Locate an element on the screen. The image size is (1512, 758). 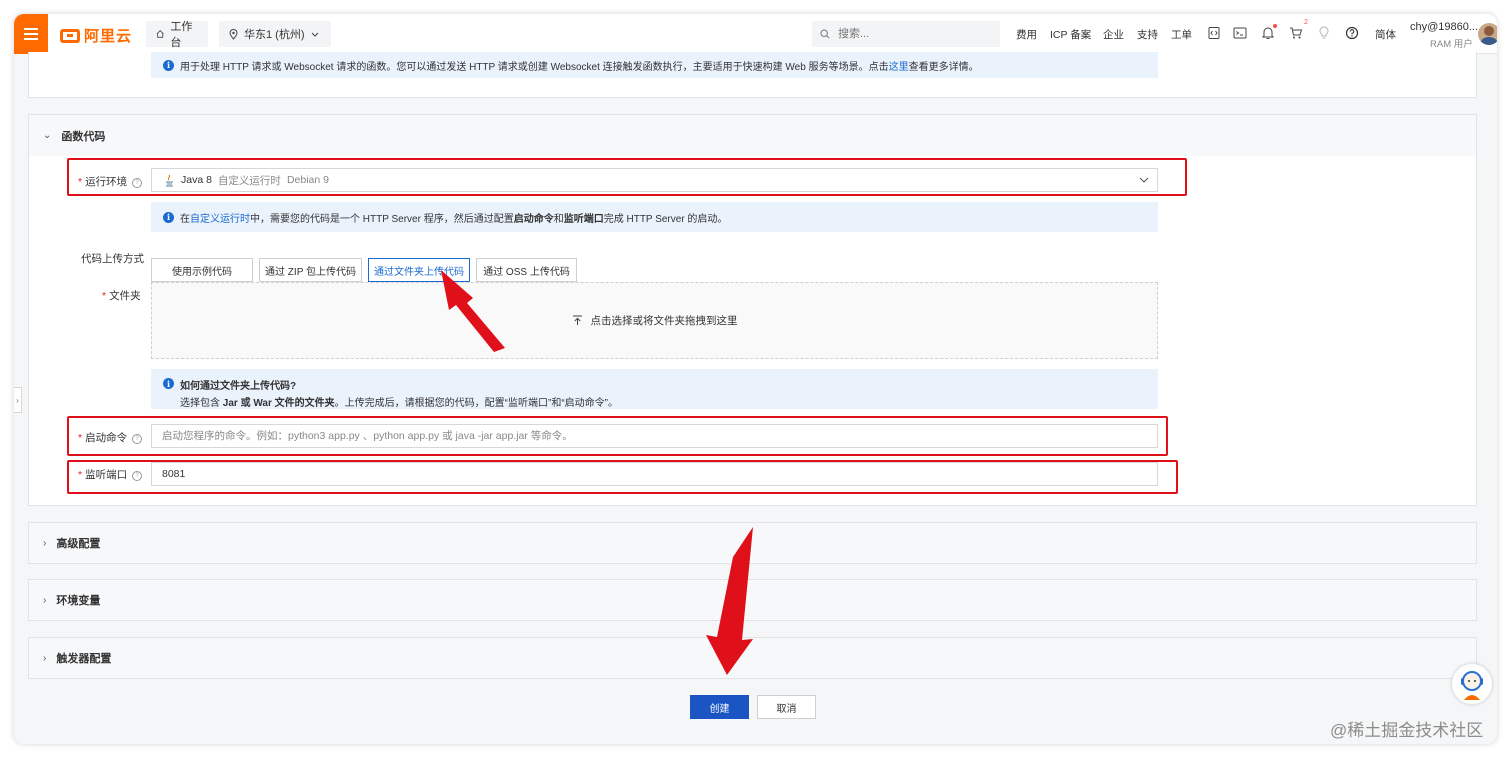
dropzone-text: 点击选择或将文件夹拖拽到这里 is located at coordinates (664, 321).